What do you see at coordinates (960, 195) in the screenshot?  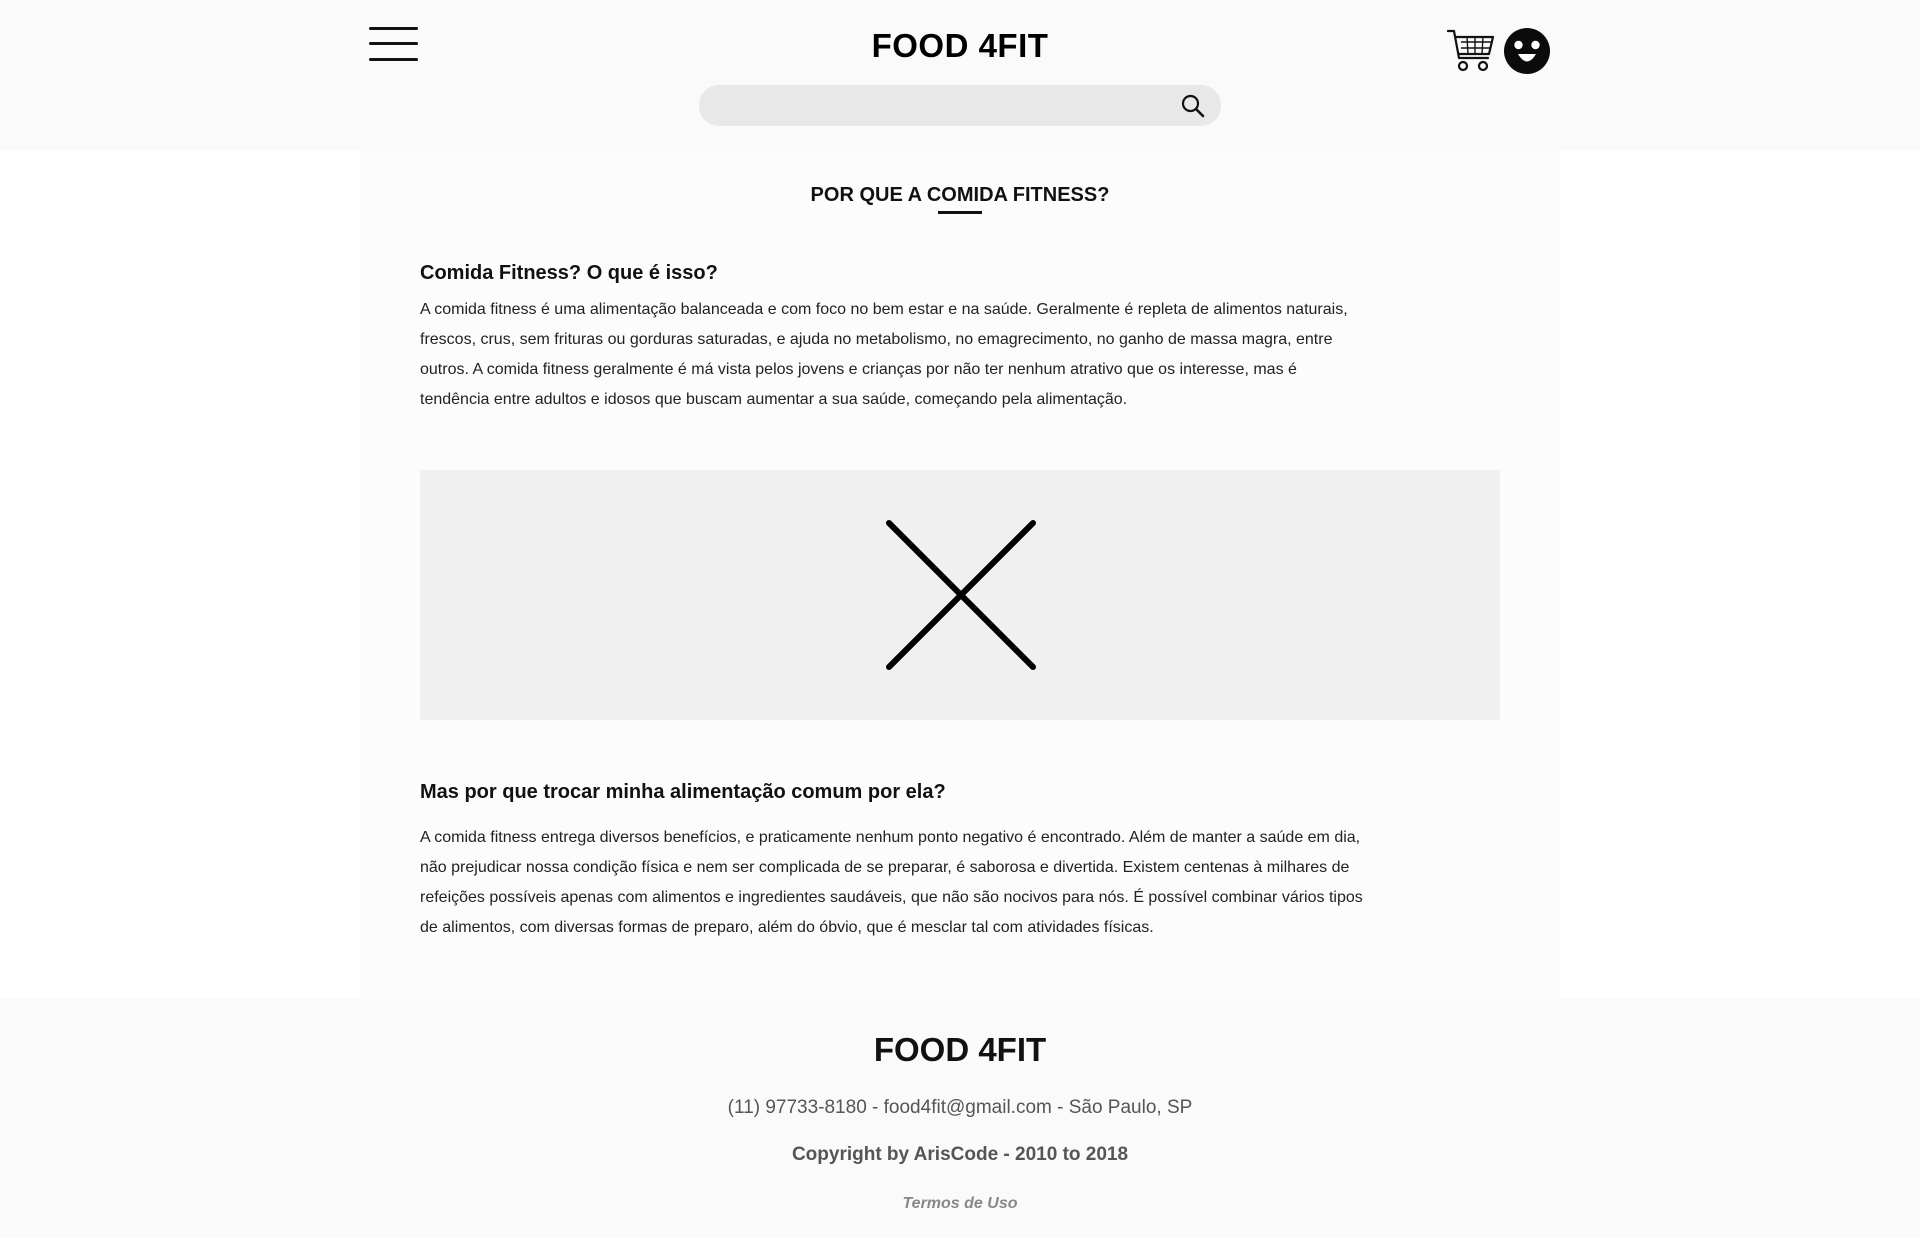 I see `page-title: POR QUE A COMIDA FITNESS?` at bounding box center [960, 195].